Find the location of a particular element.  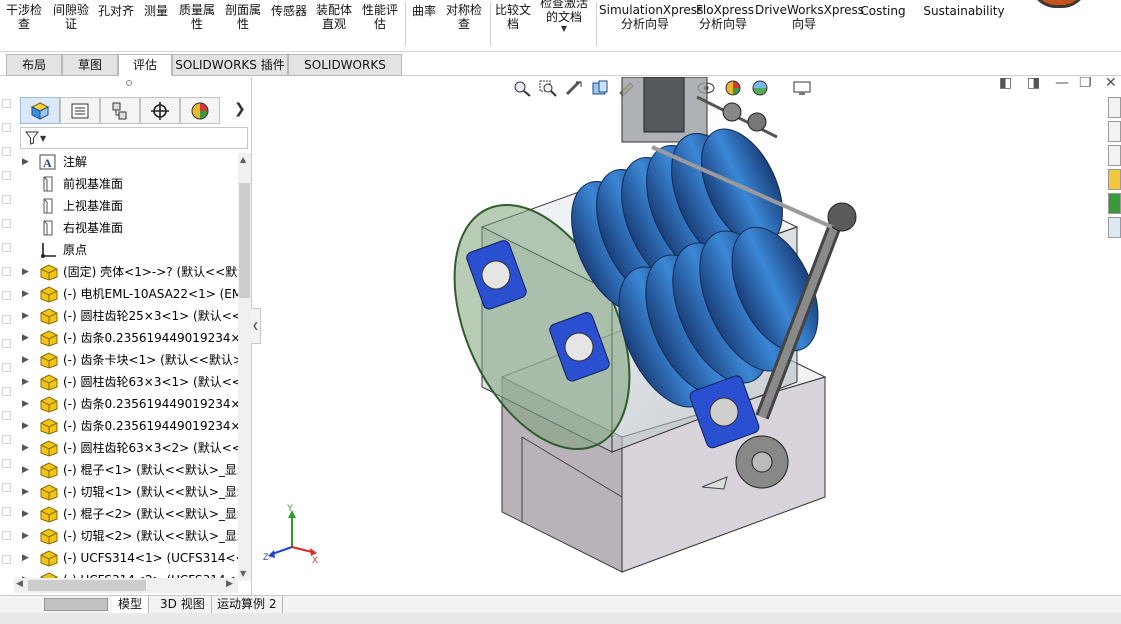

tree-item: ▶ (-) 切辊<1> (默认<<默认>_显示 is located at coordinates (127, 492).